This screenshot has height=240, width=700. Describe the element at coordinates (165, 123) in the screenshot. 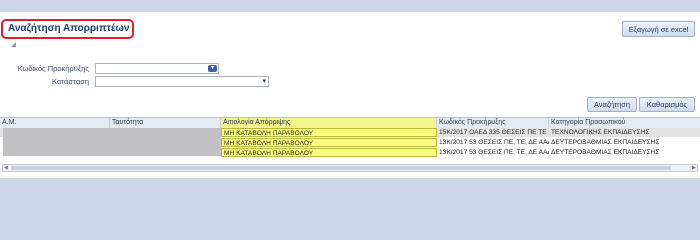

I see `column-header-identity: Ταυτότητα` at that location.